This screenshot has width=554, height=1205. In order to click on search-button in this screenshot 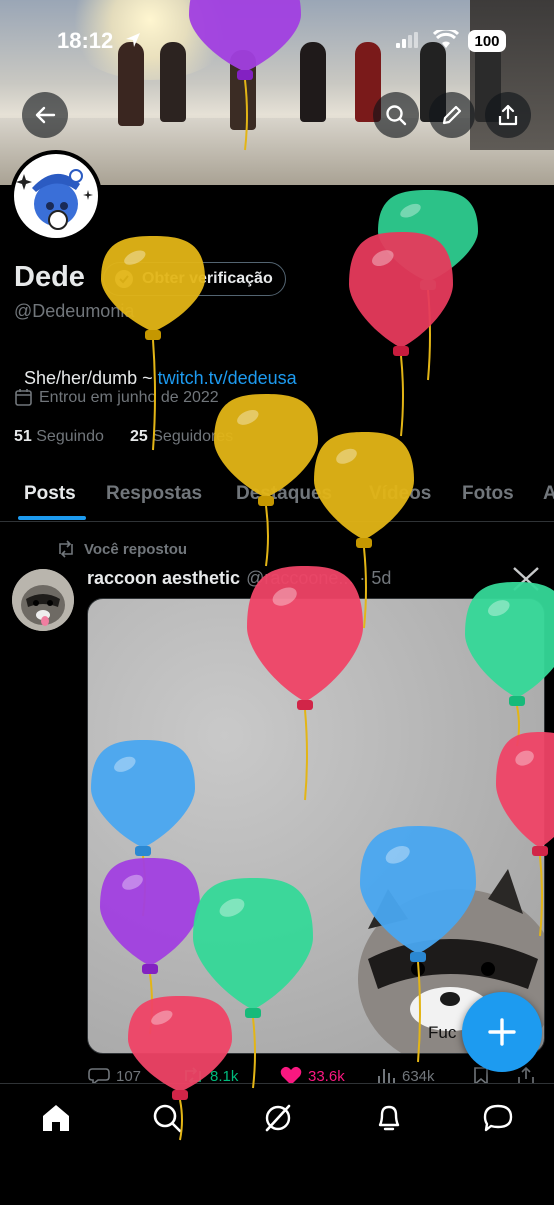, I will do `click(396, 115)`.